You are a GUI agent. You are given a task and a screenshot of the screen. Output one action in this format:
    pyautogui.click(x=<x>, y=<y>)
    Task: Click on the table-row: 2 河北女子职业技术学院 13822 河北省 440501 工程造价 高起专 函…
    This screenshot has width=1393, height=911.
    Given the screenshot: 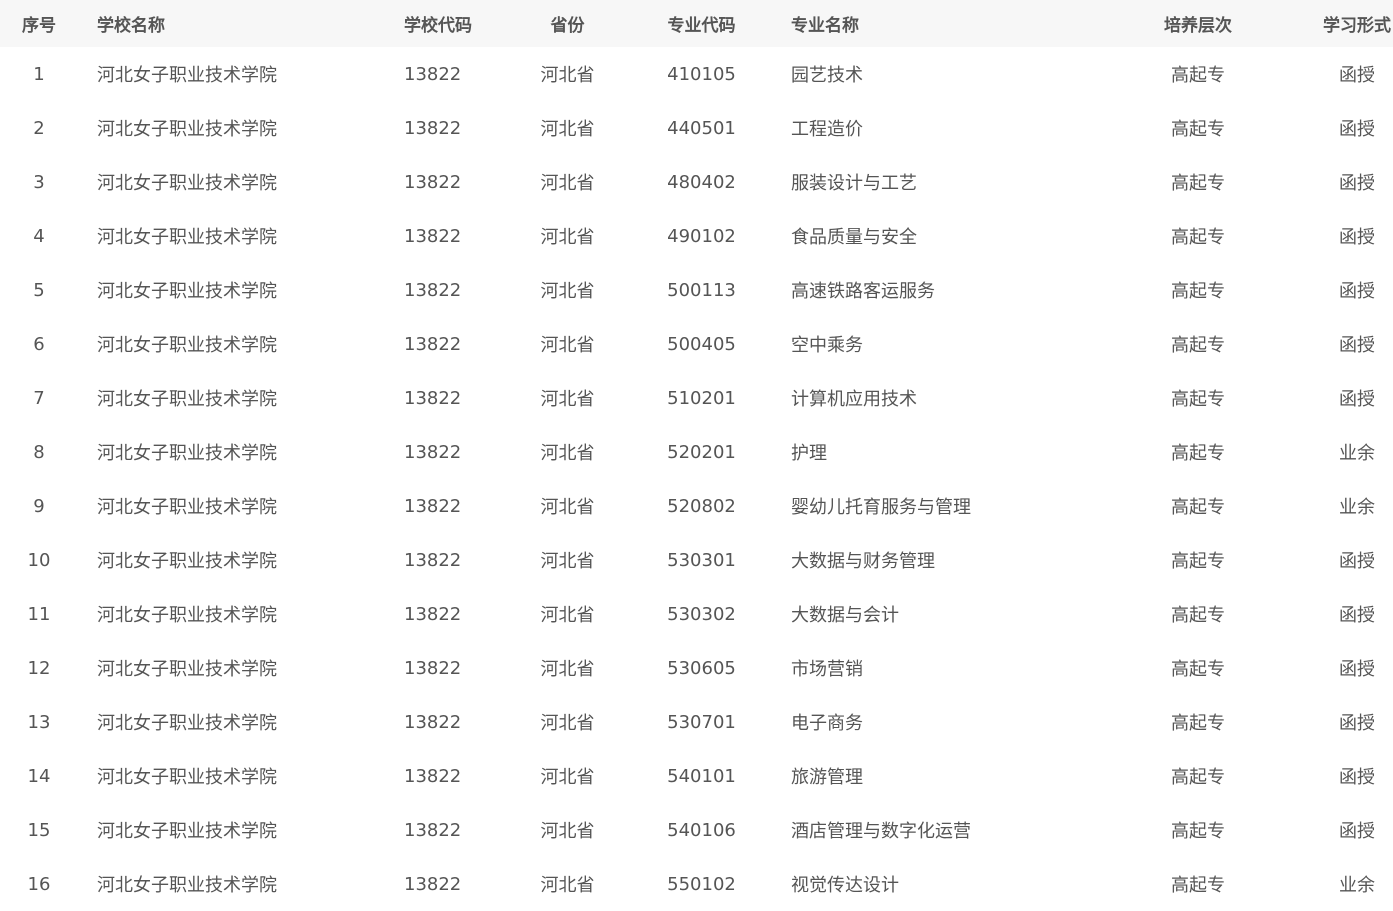 What is the action you would take?
    pyautogui.click(x=696, y=128)
    